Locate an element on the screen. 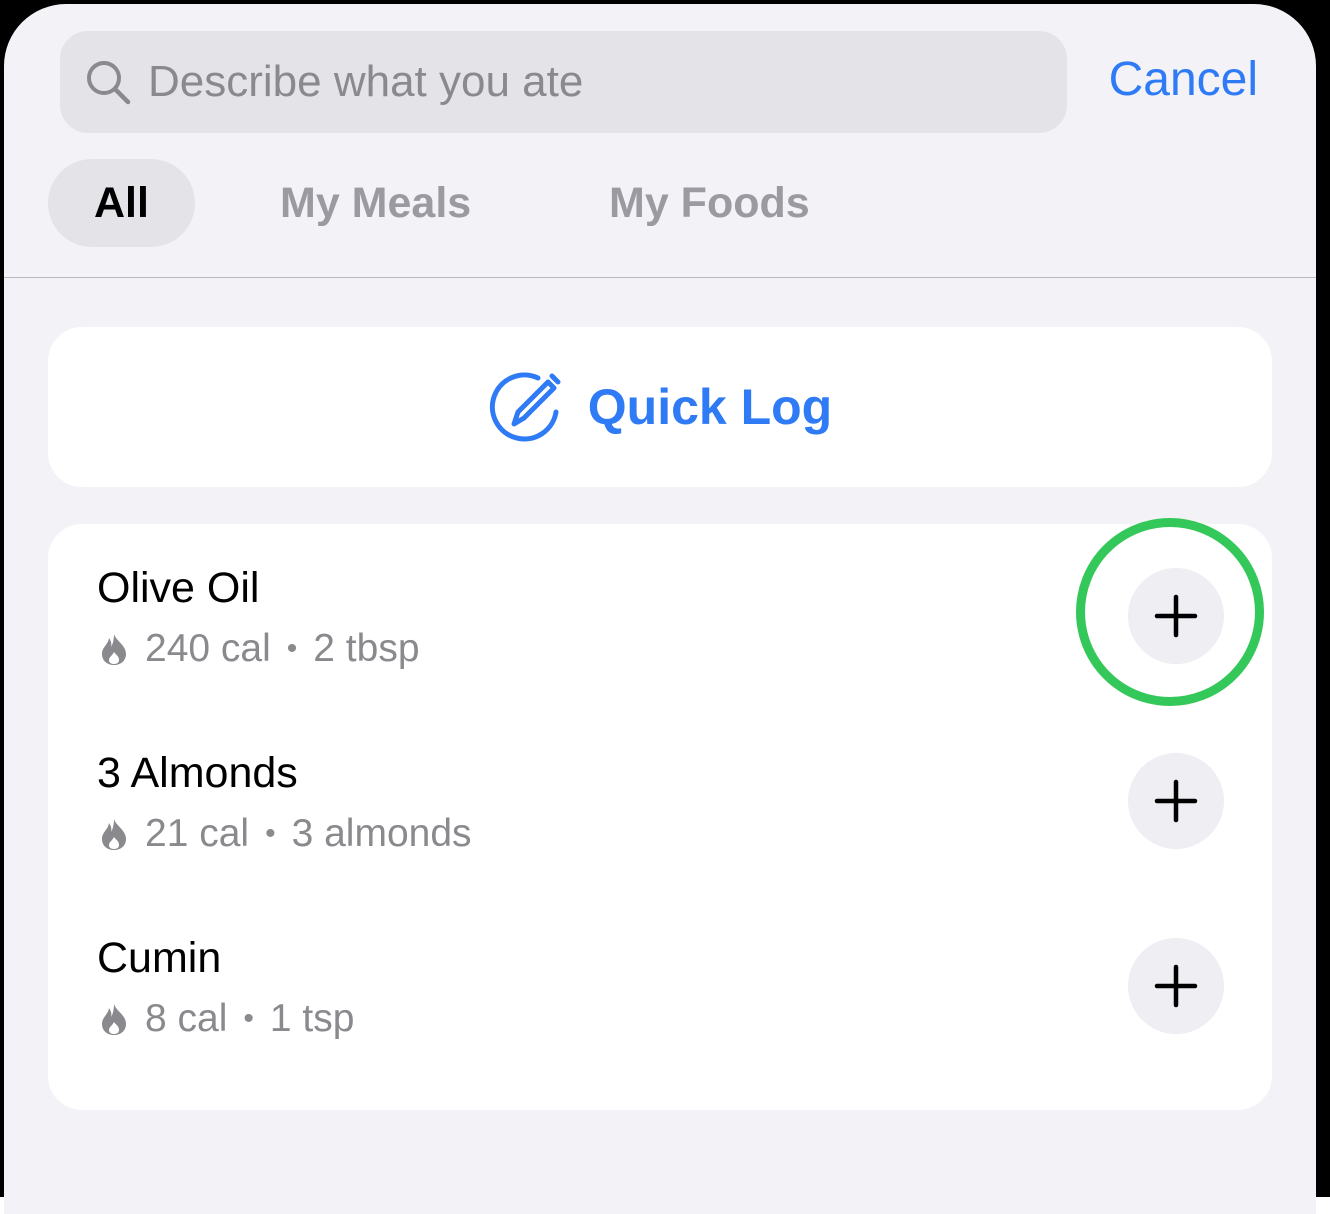  serving-text: 3 almonds is located at coordinates (381, 833).